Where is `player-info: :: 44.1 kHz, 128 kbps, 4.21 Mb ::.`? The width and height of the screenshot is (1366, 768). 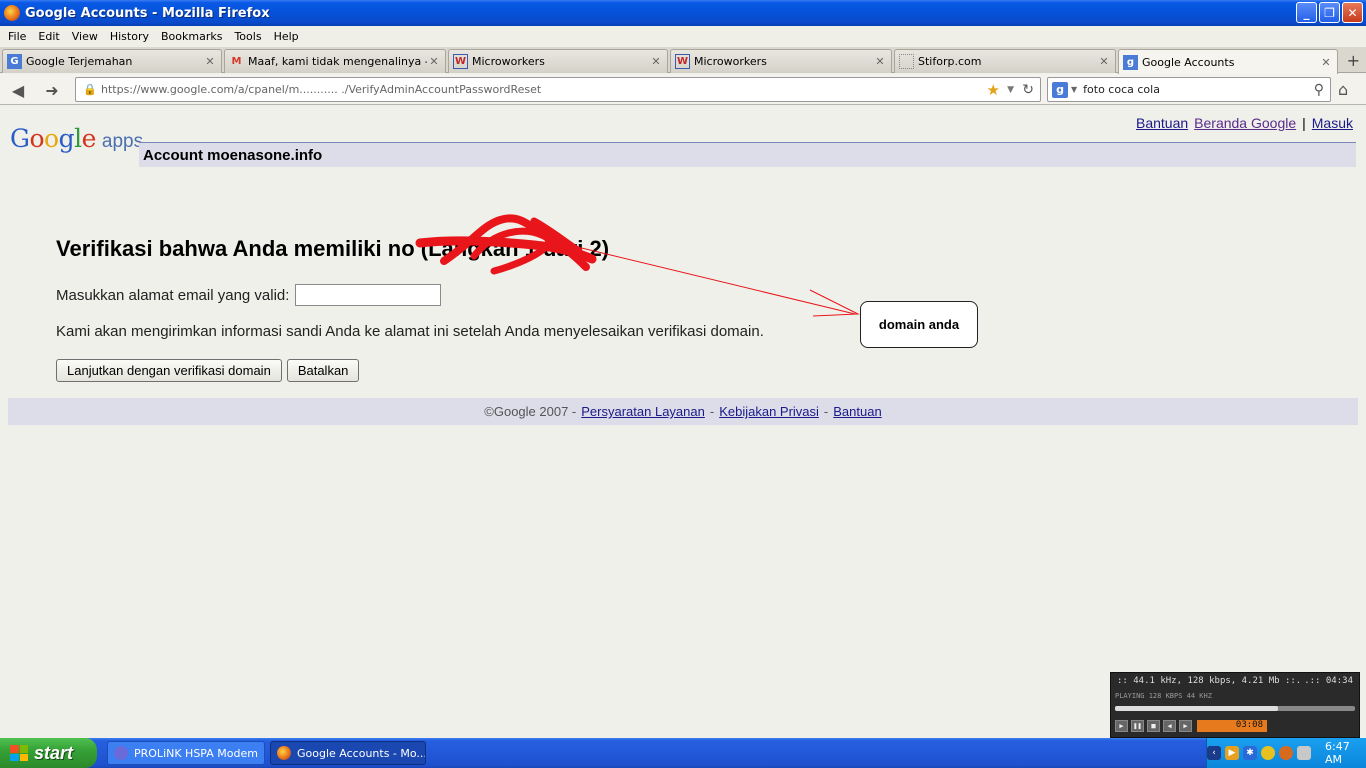
player-info: :: 44.1 kHz, 128 kbps, 4.21 Mb ::. is located at coordinates (1209, 681).